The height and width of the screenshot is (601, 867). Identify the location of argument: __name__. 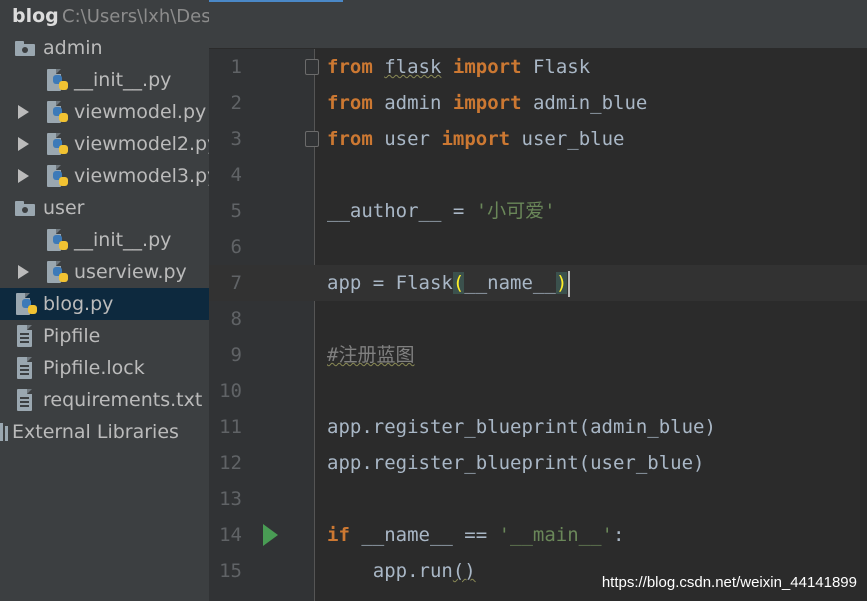
(510, 283).